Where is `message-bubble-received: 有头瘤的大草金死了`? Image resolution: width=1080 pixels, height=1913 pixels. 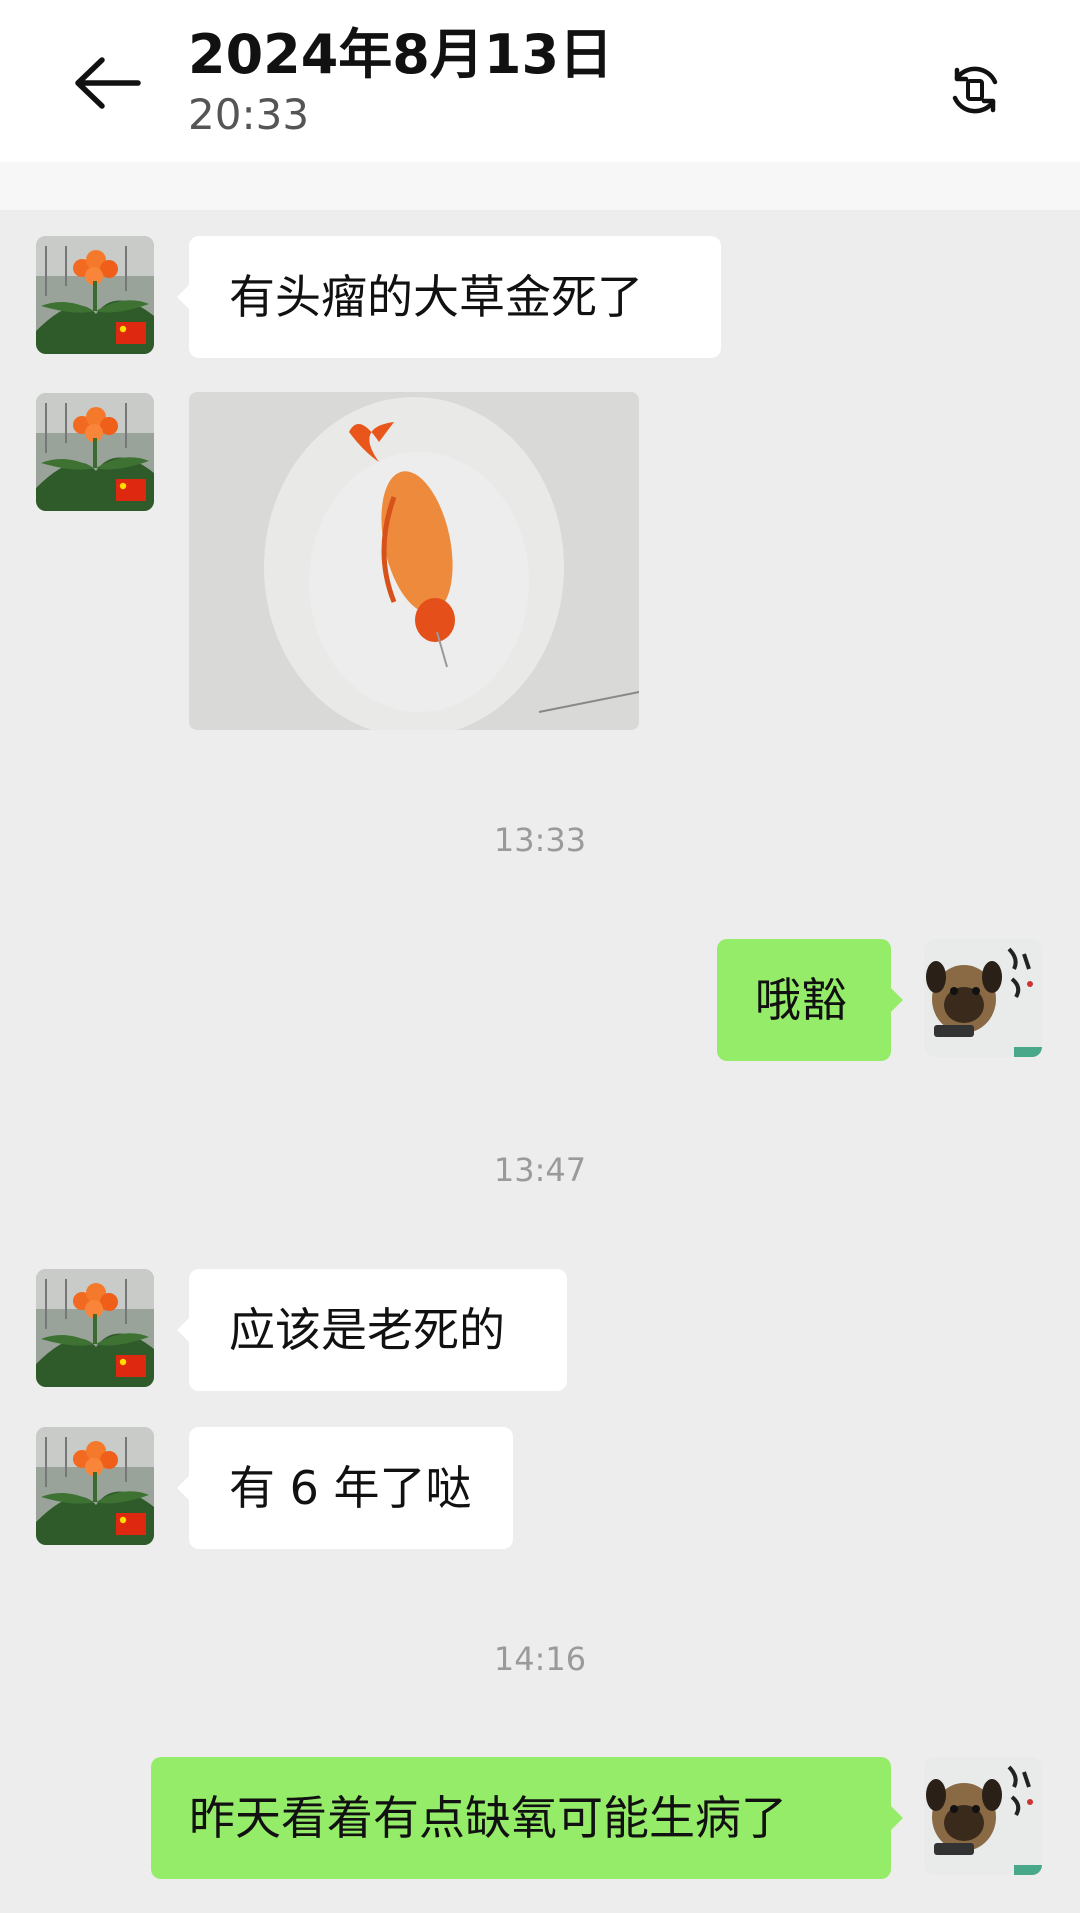 message-bubble-received: 有头瘤的大草金死了 is located at coordinates (449, 297).